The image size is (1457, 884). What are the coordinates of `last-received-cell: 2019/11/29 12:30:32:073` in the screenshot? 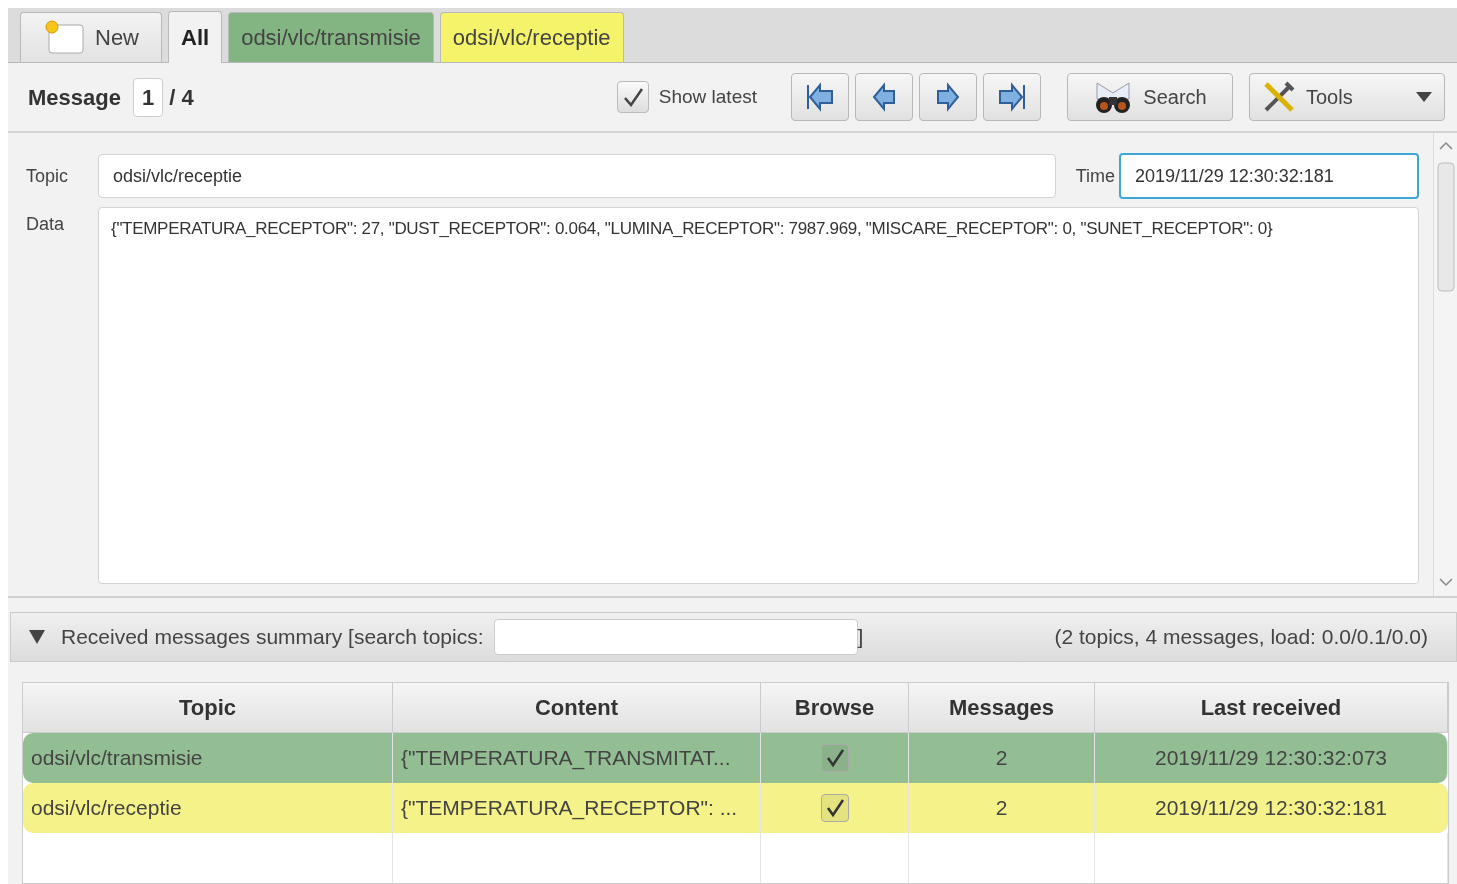 It's located at (1271, 758).